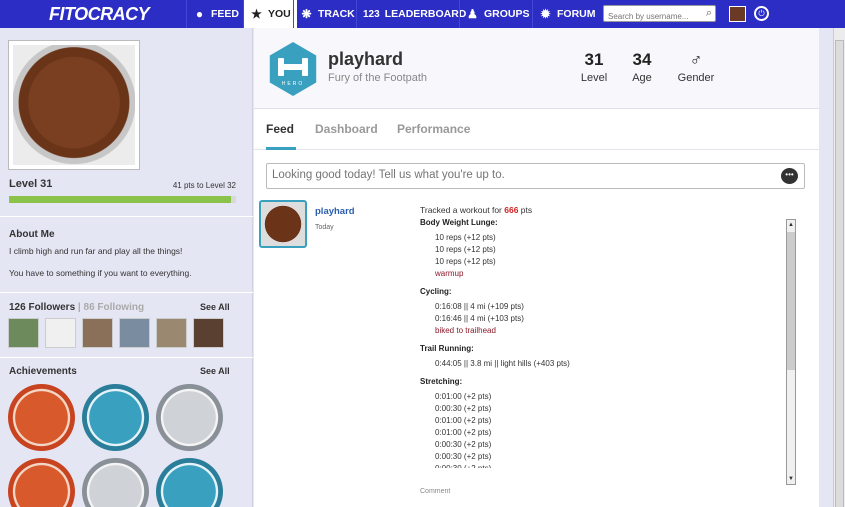 Image resolution: width=845 pixels, height=507 pixels. Describe the element at coordinates (256, 13) in the screenshot. I see `star-icon: ★` at that location.